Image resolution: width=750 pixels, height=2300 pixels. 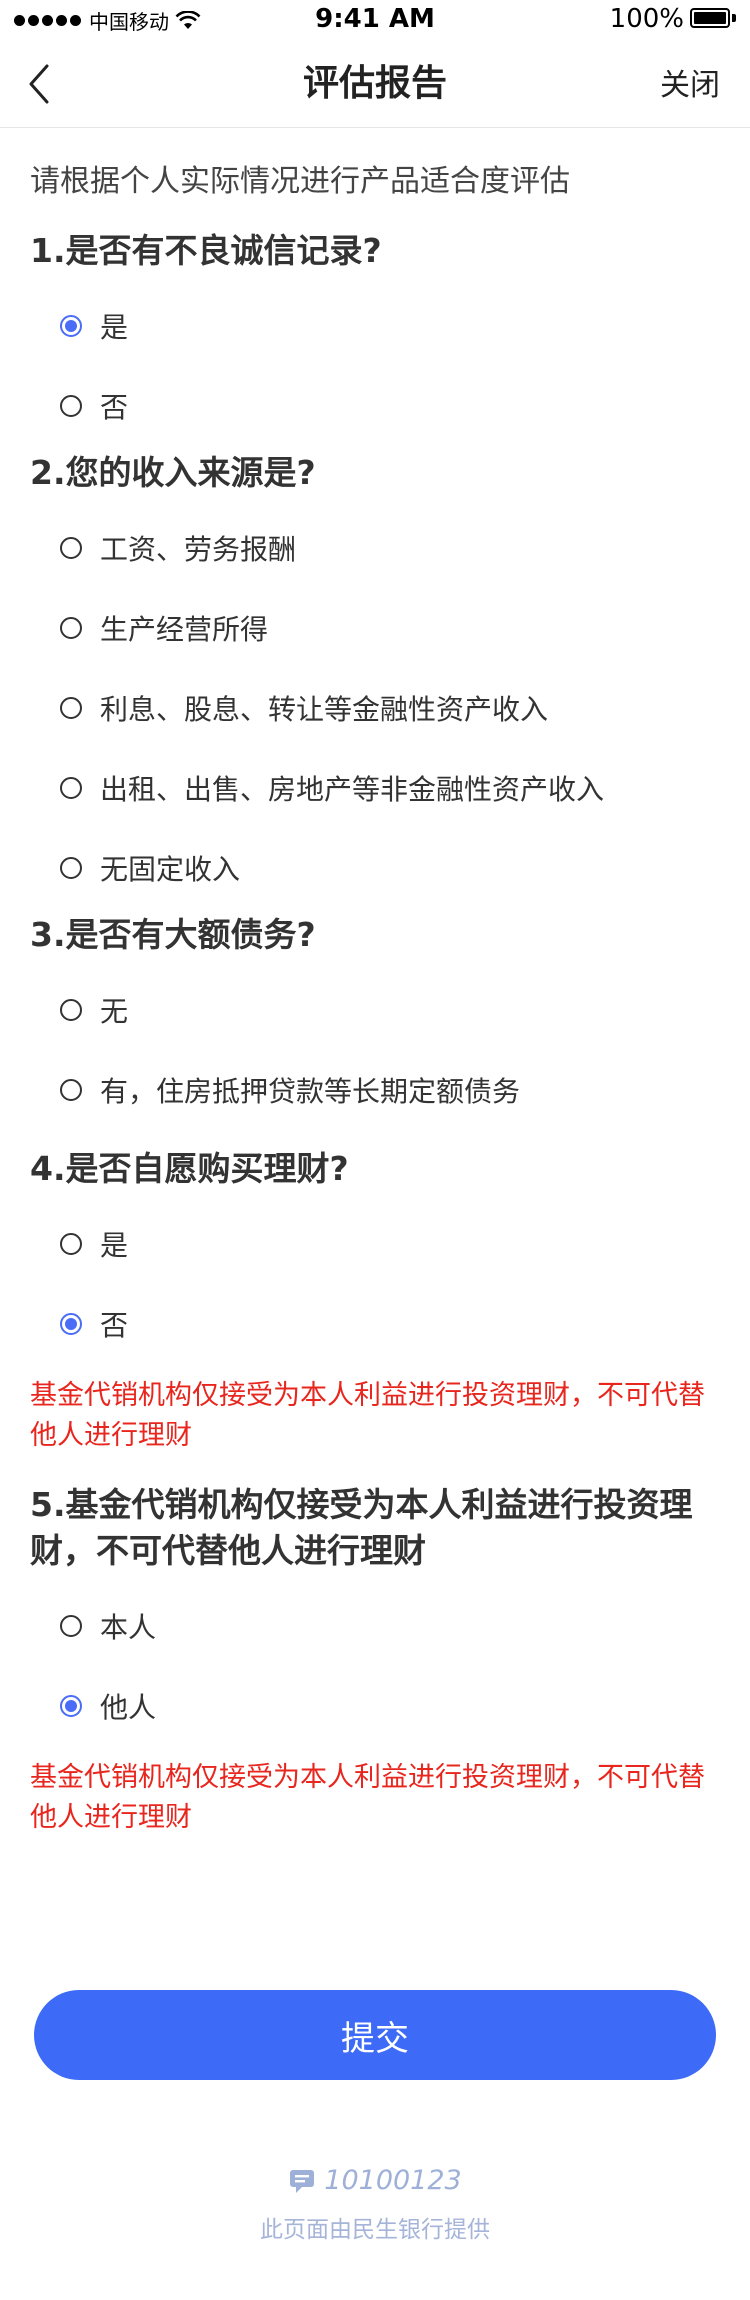 I want to click on footer-code-row: 10100123, so click(x=375, y=2180).